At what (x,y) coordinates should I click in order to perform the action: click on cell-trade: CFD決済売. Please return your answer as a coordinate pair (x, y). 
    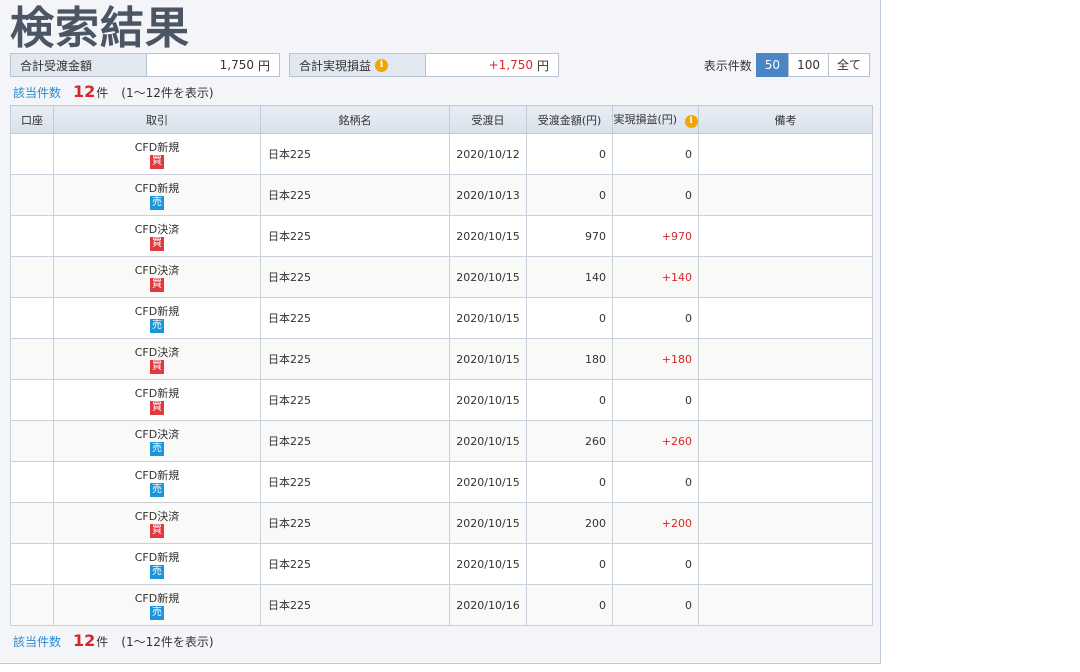
    Looking at the image, I should click on (157, 441).